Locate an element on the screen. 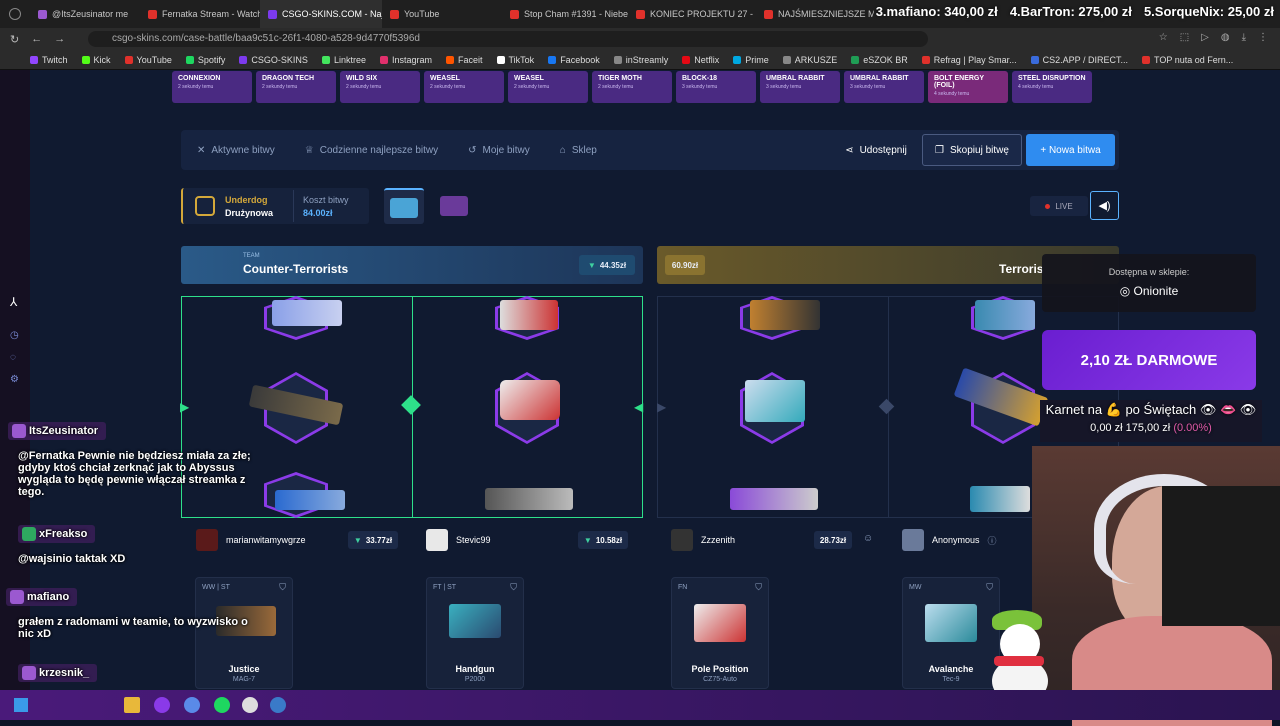 The width and height of the screenshot is (1280, 726). shop-brand: ◎ Onionite is located at coordinates (1149, 291).